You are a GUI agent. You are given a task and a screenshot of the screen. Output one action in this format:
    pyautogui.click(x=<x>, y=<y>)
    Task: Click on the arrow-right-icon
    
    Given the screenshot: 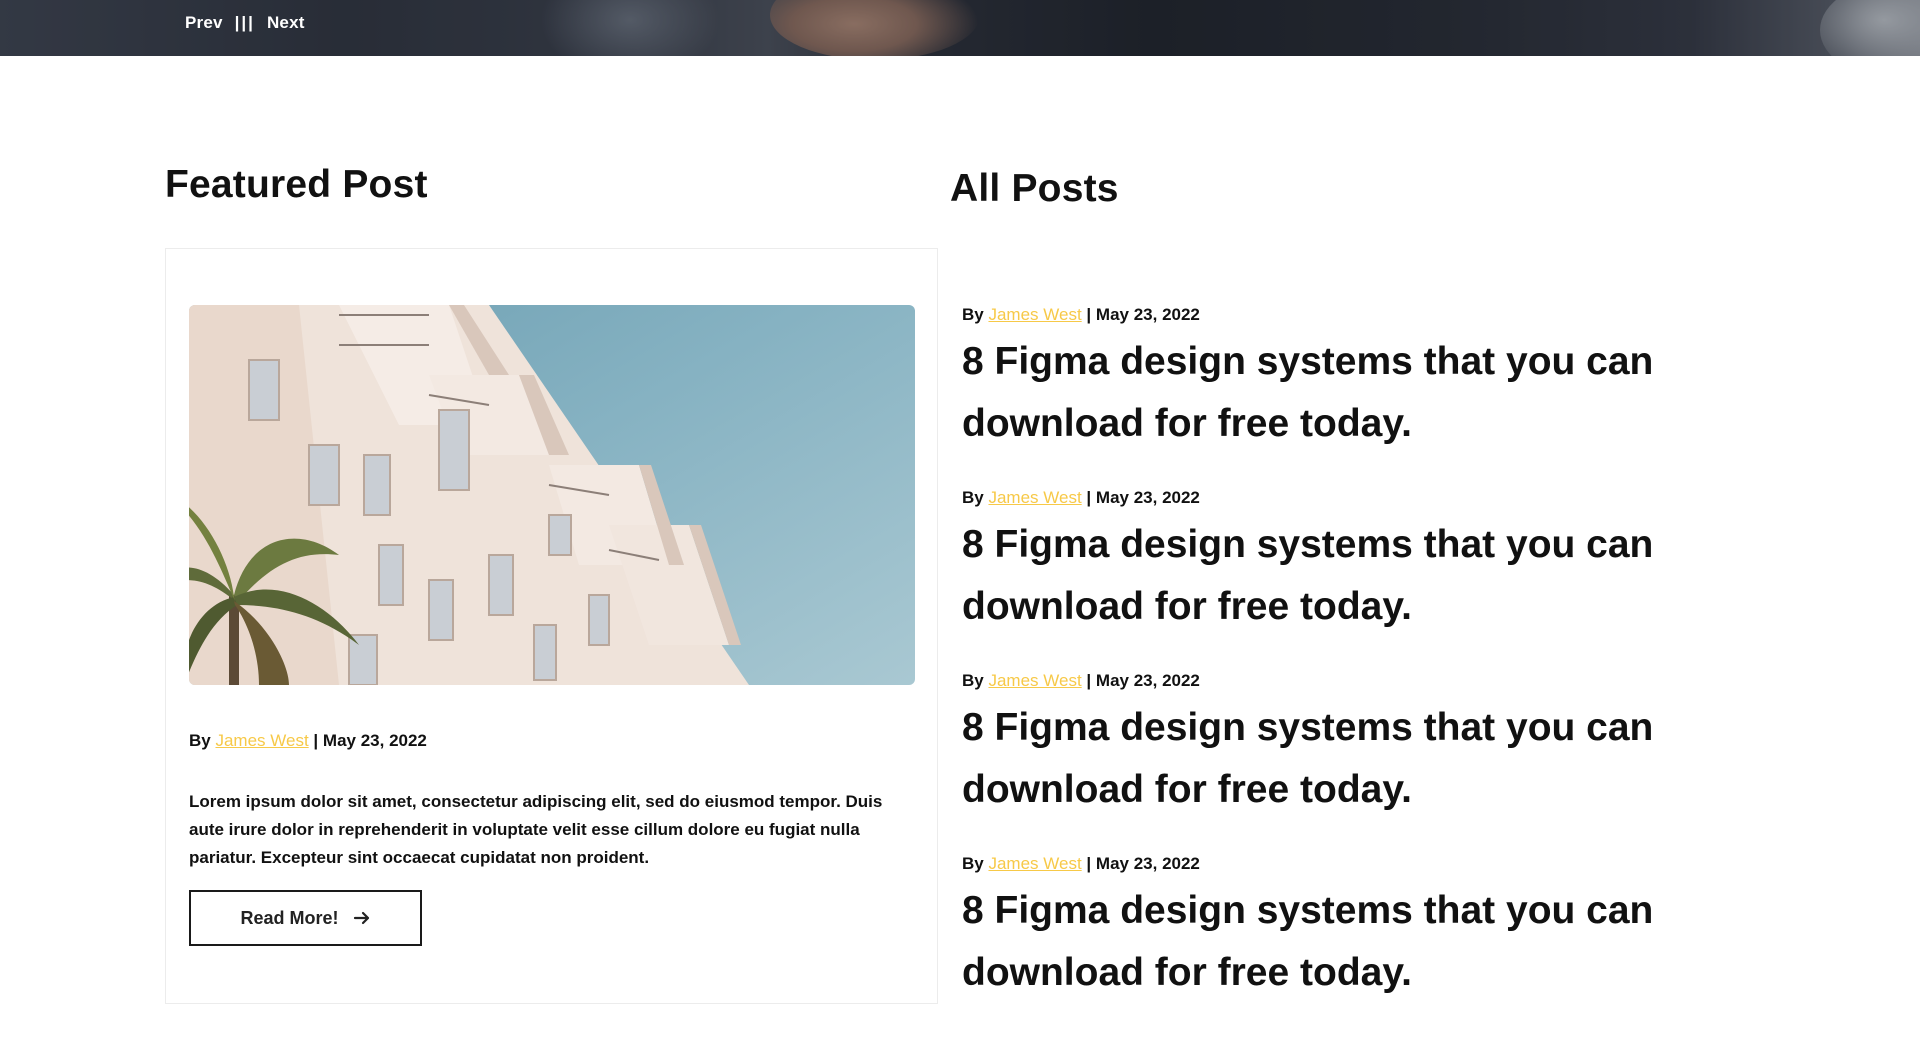 What is the action you would take?
    pyautogui.click(x=362, y=918)
    